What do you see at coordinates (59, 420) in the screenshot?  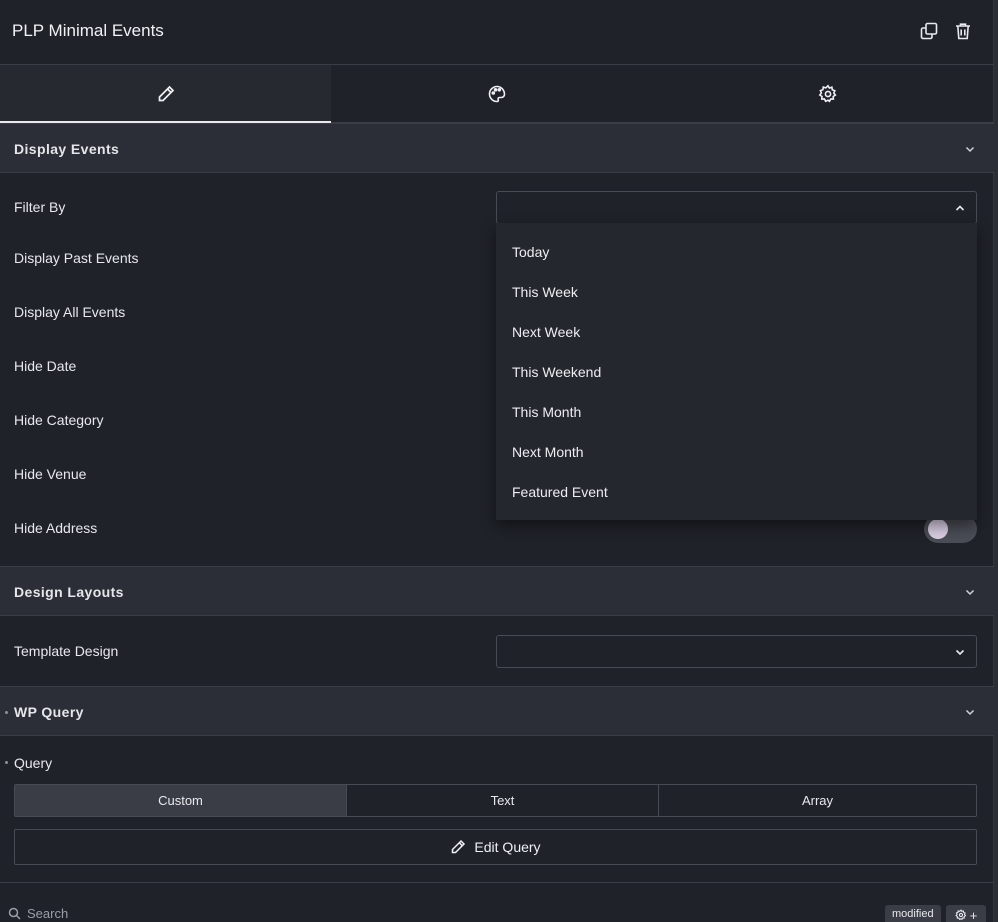 I see `hide-category-label: Hide Category` at bounding box center [59, 420].